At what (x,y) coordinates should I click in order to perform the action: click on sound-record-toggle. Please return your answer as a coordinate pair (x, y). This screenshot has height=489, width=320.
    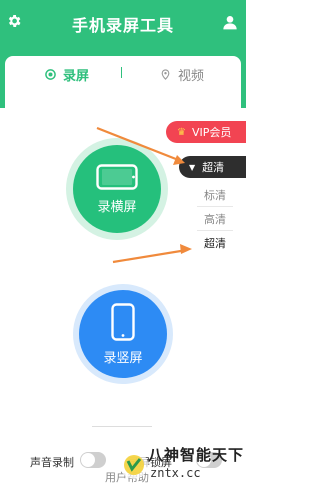
    Looking at the image, I should click on (93, 460).